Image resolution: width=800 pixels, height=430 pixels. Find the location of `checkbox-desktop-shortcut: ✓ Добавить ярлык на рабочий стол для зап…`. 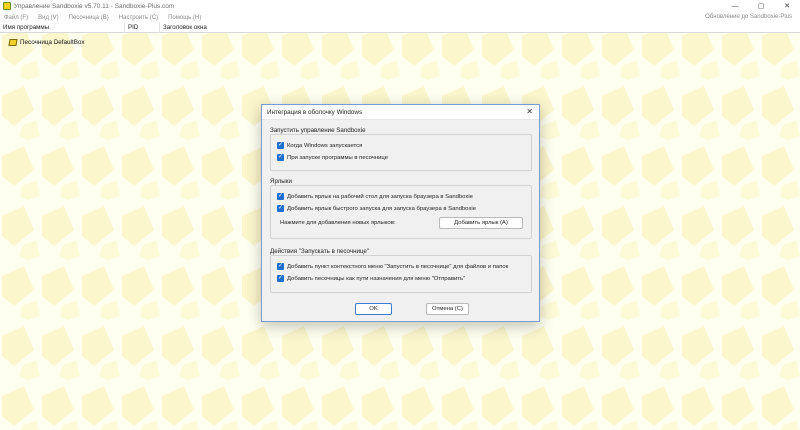

checkbox-desktop-shortcut: ✓ Добавить ярлык на рабочий стол для зап… is located at coordinates (375, 196).